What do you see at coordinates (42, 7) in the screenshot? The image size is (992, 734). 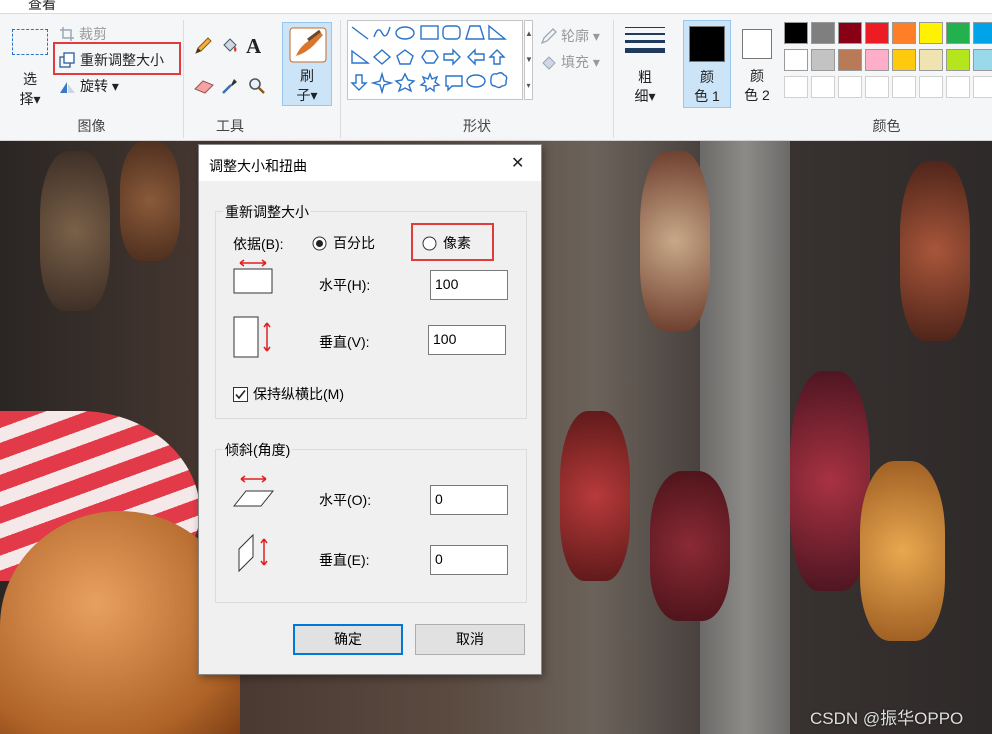 I see `tab-view: 查看` at bounding box center [42, 7].